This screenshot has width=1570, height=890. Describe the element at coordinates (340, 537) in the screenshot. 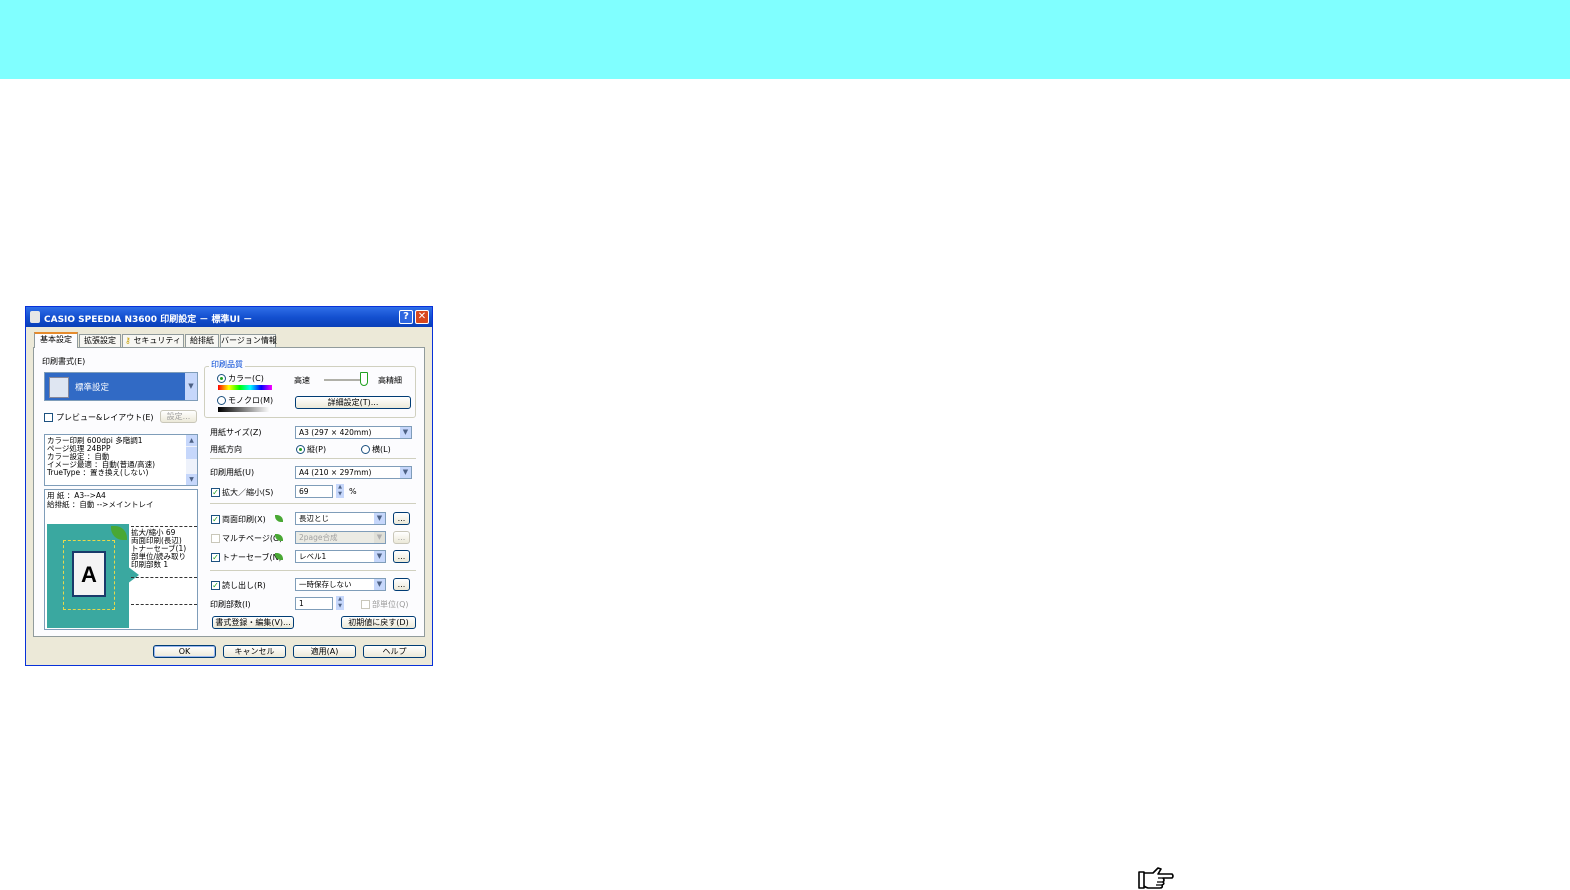

I see `multipage-select: 2page合成 ▼` at that location.